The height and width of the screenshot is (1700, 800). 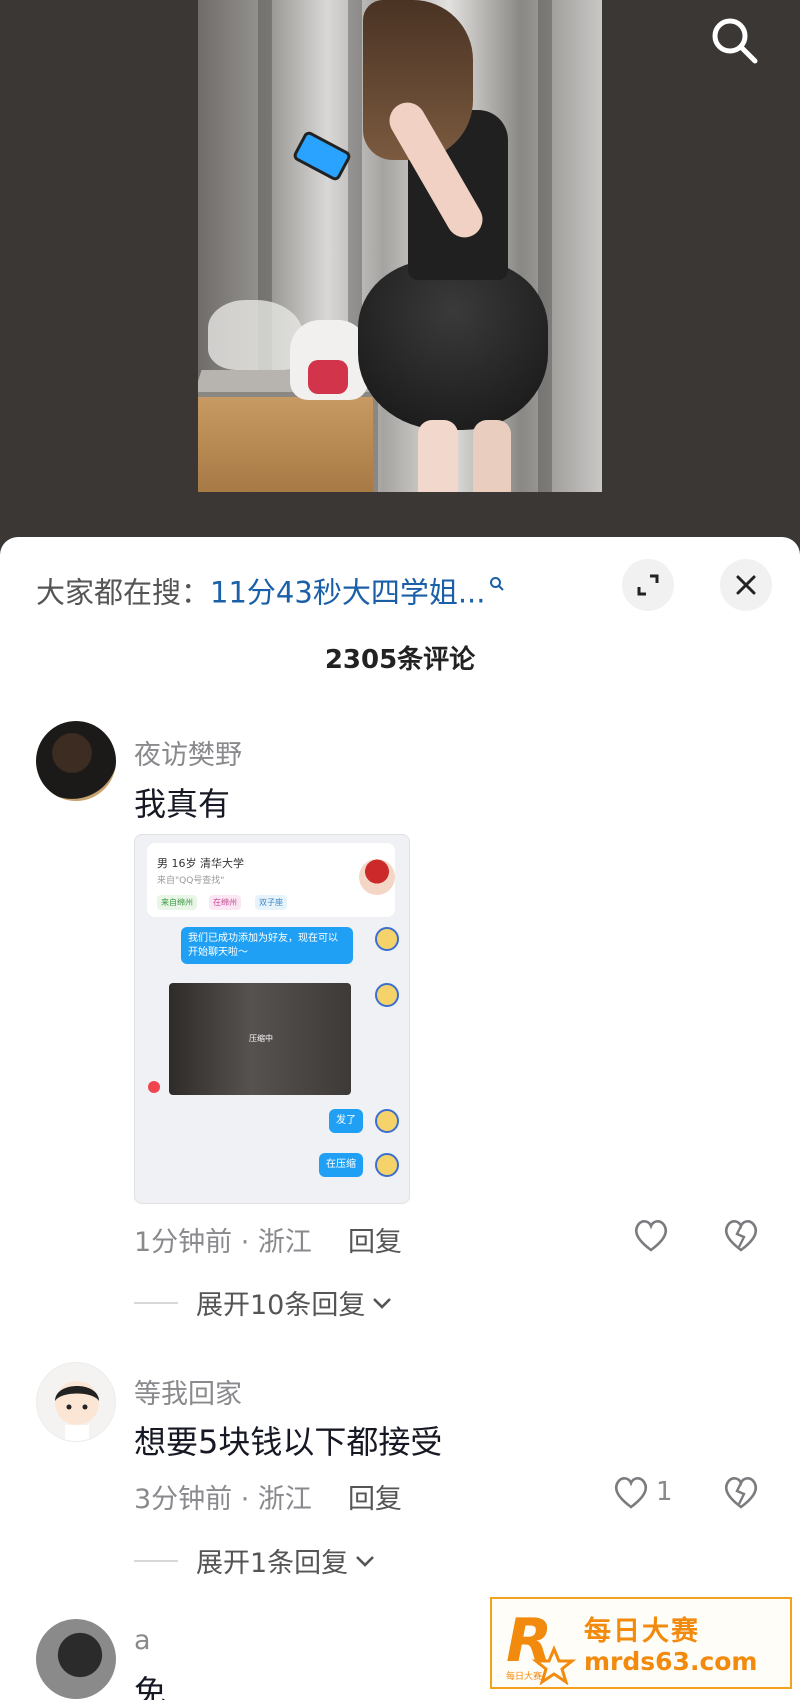 I want to click on comment-meta: 3分钟前 · 浙江 回复, so click(x=268, y=1496).